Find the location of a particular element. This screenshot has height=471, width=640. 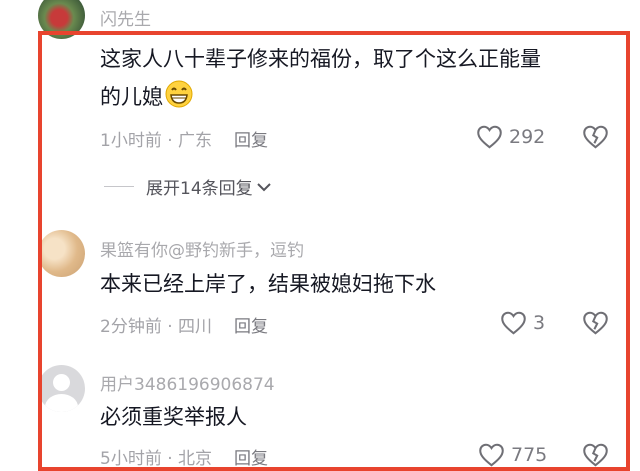

expand-replies-button: 展开14条回复 is located at coordinates (188, 186).